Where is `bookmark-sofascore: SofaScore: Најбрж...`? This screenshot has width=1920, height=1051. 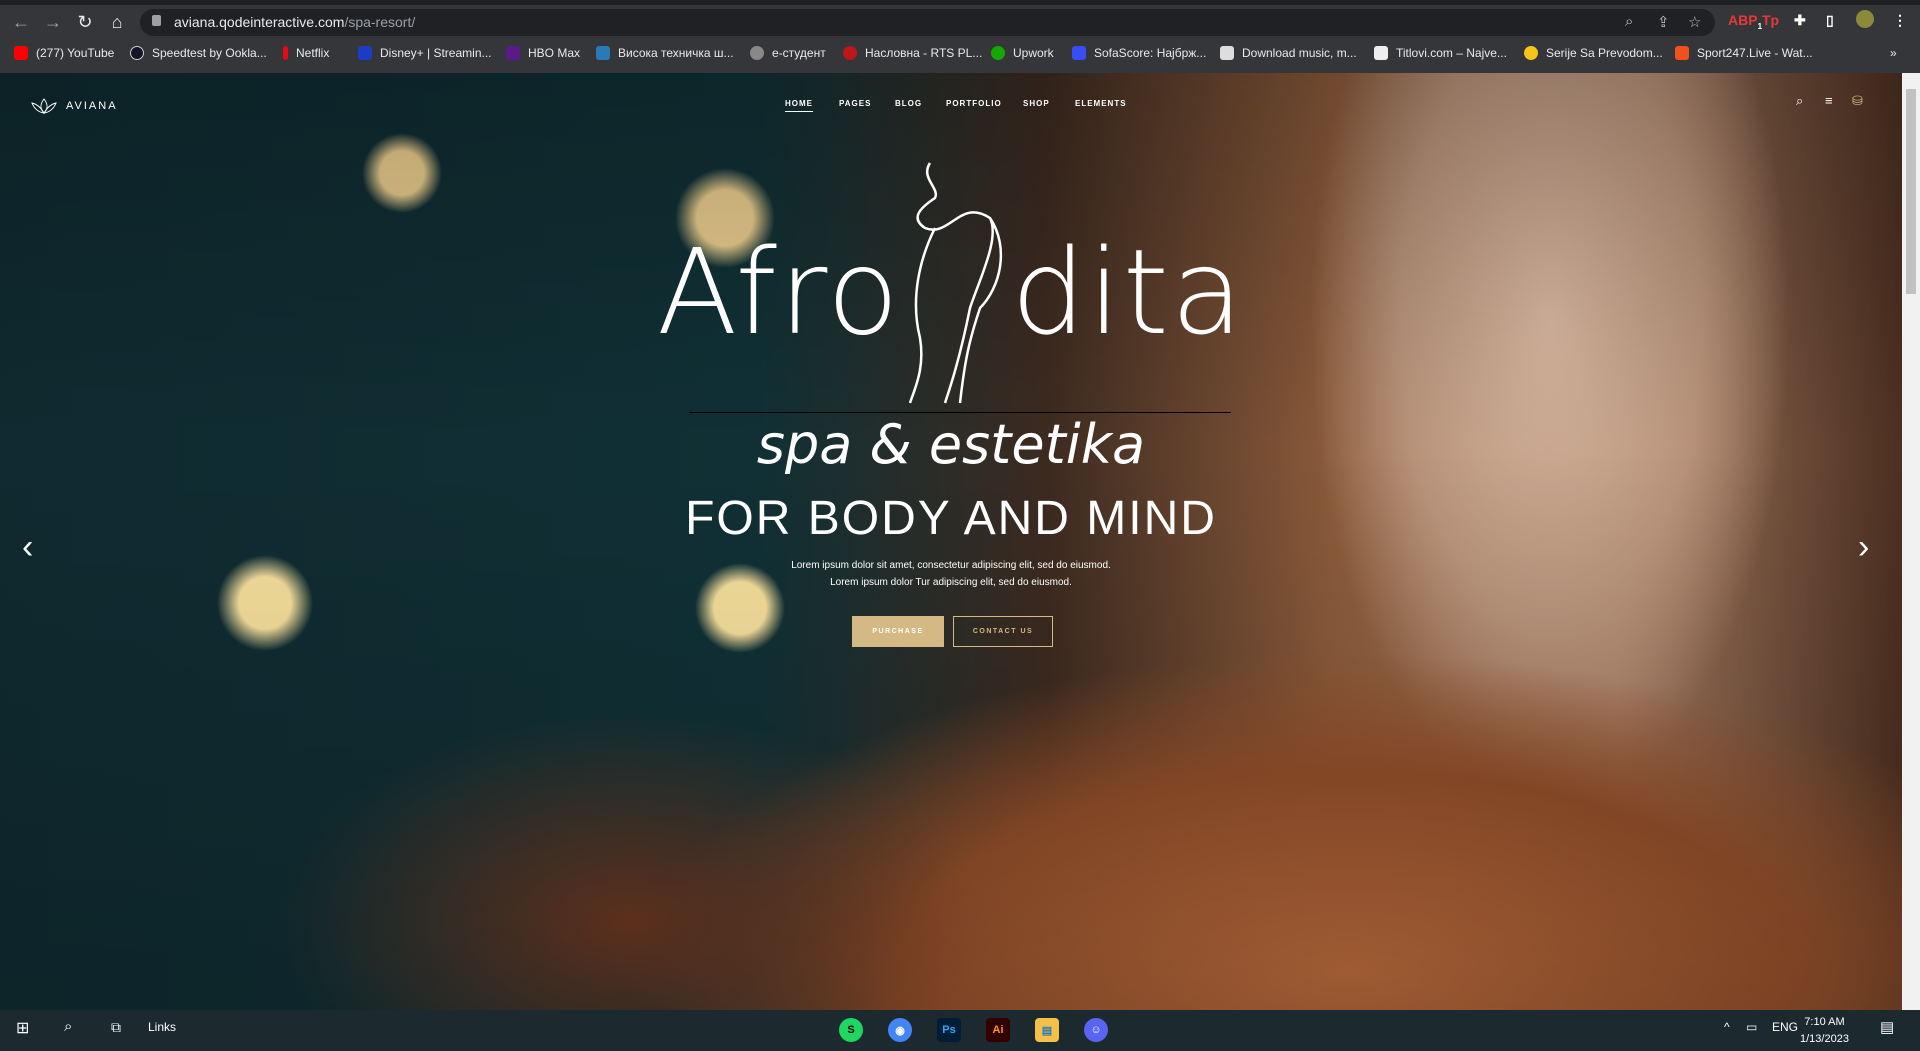 bookmark-sofascore: SofaScore: Најбрж... is located at coordinates (1139, 53).